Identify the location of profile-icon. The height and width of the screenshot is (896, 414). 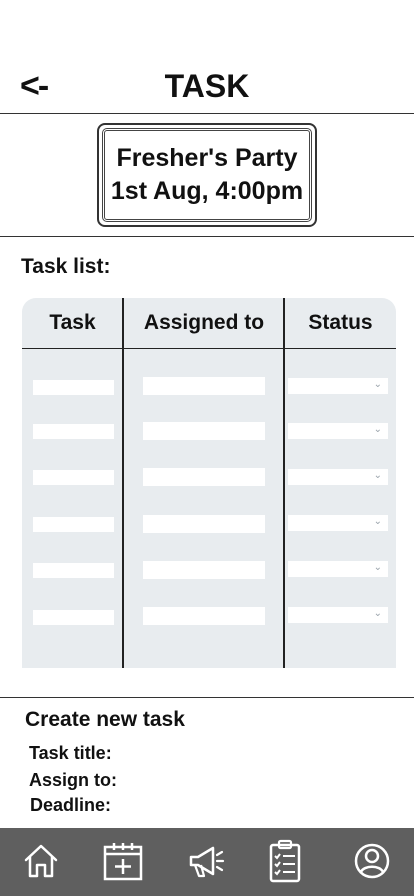
(372, 861).